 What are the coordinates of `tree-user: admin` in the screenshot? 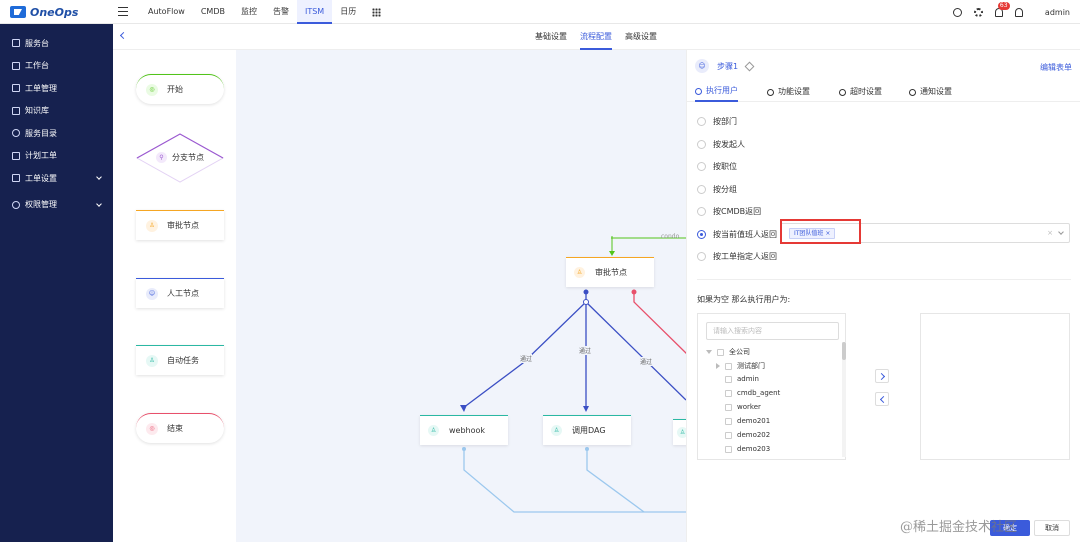 It's located at (742, 379).